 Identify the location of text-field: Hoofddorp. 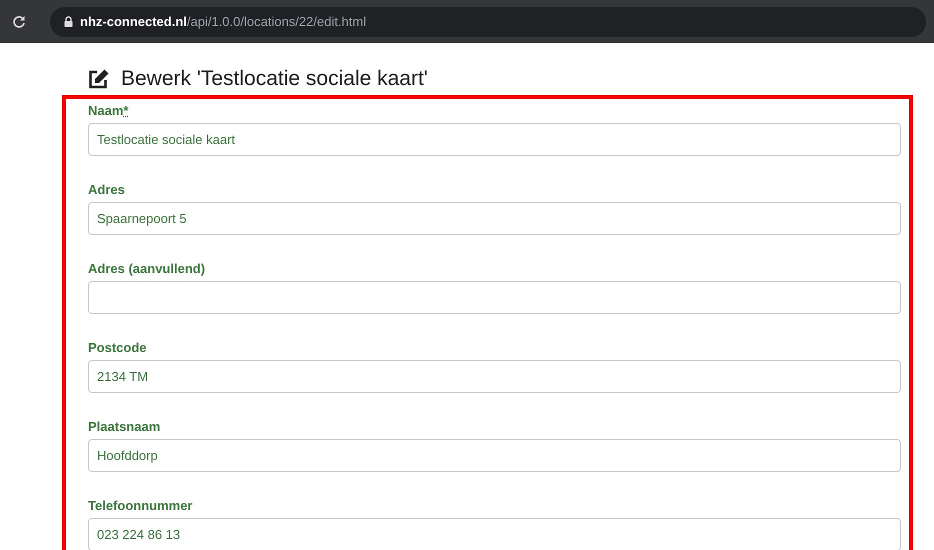
(494, 455).